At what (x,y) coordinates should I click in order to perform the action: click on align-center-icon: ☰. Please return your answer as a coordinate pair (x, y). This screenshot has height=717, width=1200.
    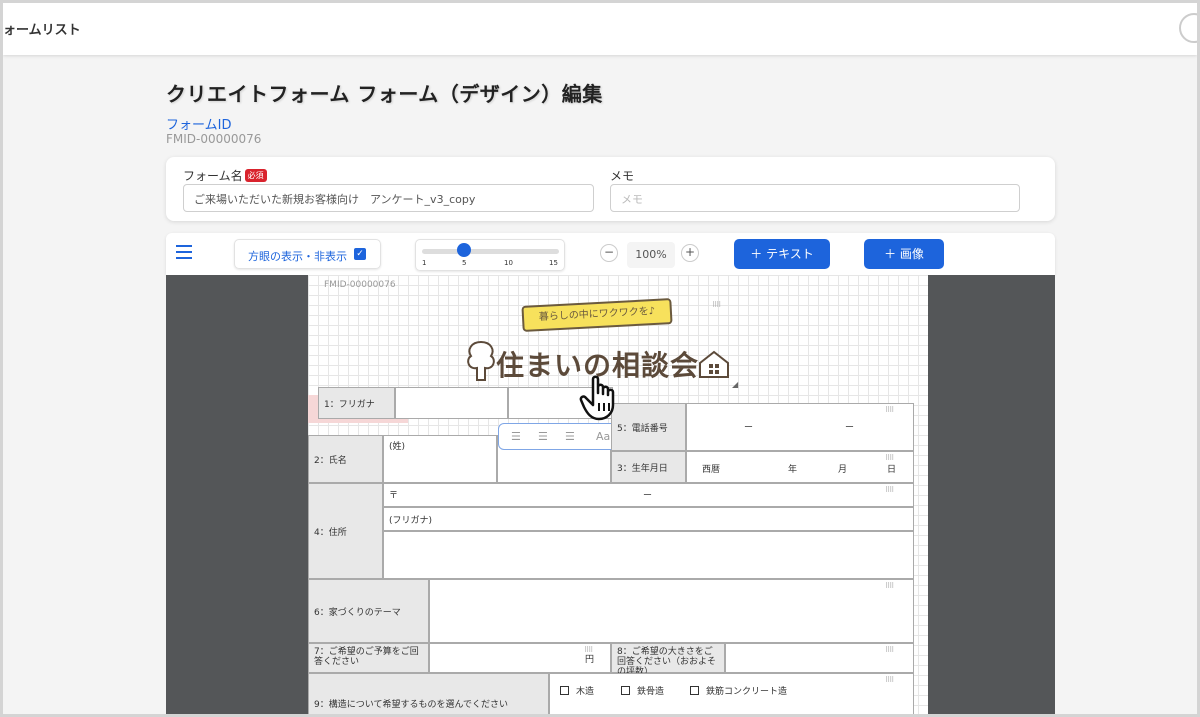
    Looking at the image, I should click on (543, 436).